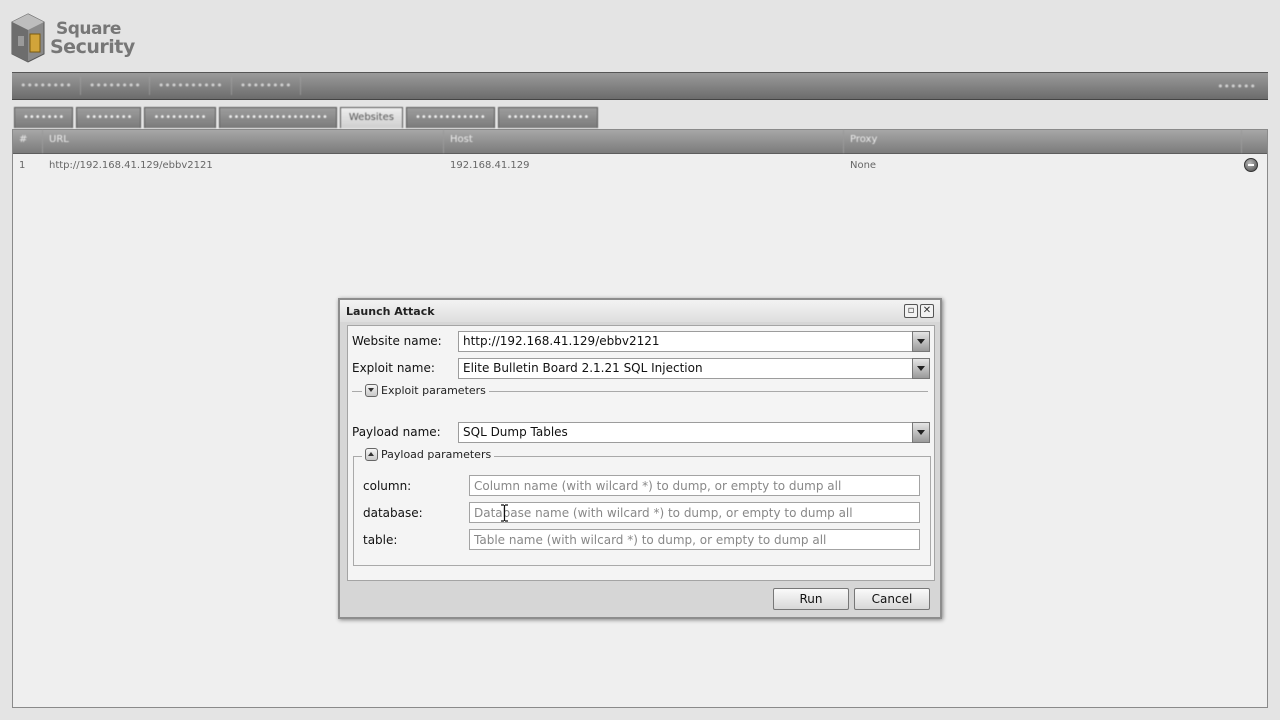 This screenshot has height=720, width=1280. I want to click on logo-line2: Security, so click(92, 47).